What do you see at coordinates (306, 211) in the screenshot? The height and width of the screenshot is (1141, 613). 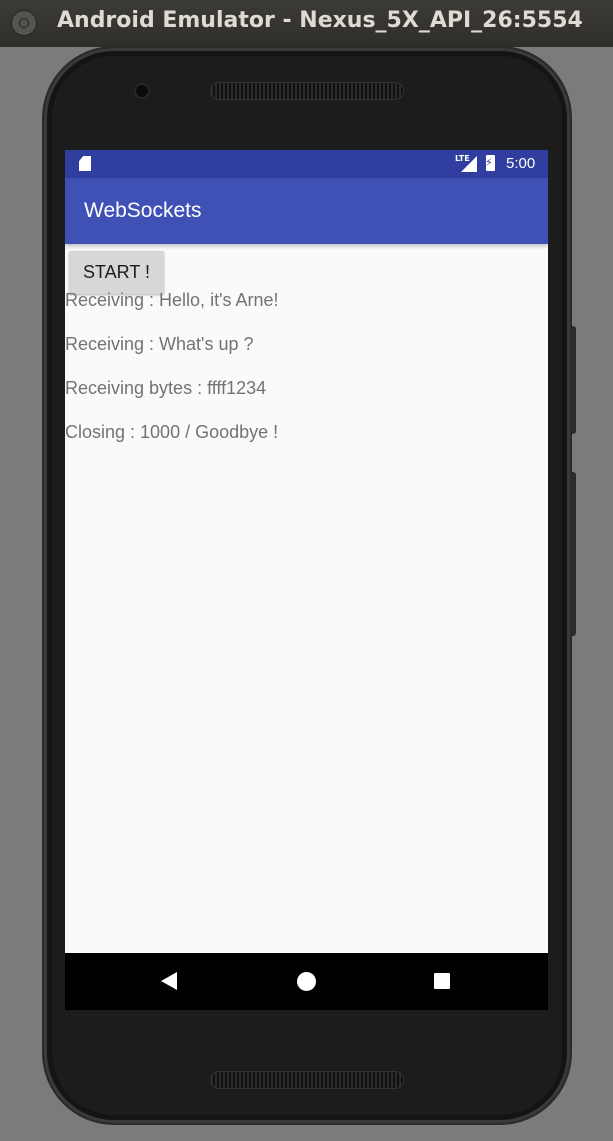 I see `app-bar: WebSockets` at bounding box center [306, 211].